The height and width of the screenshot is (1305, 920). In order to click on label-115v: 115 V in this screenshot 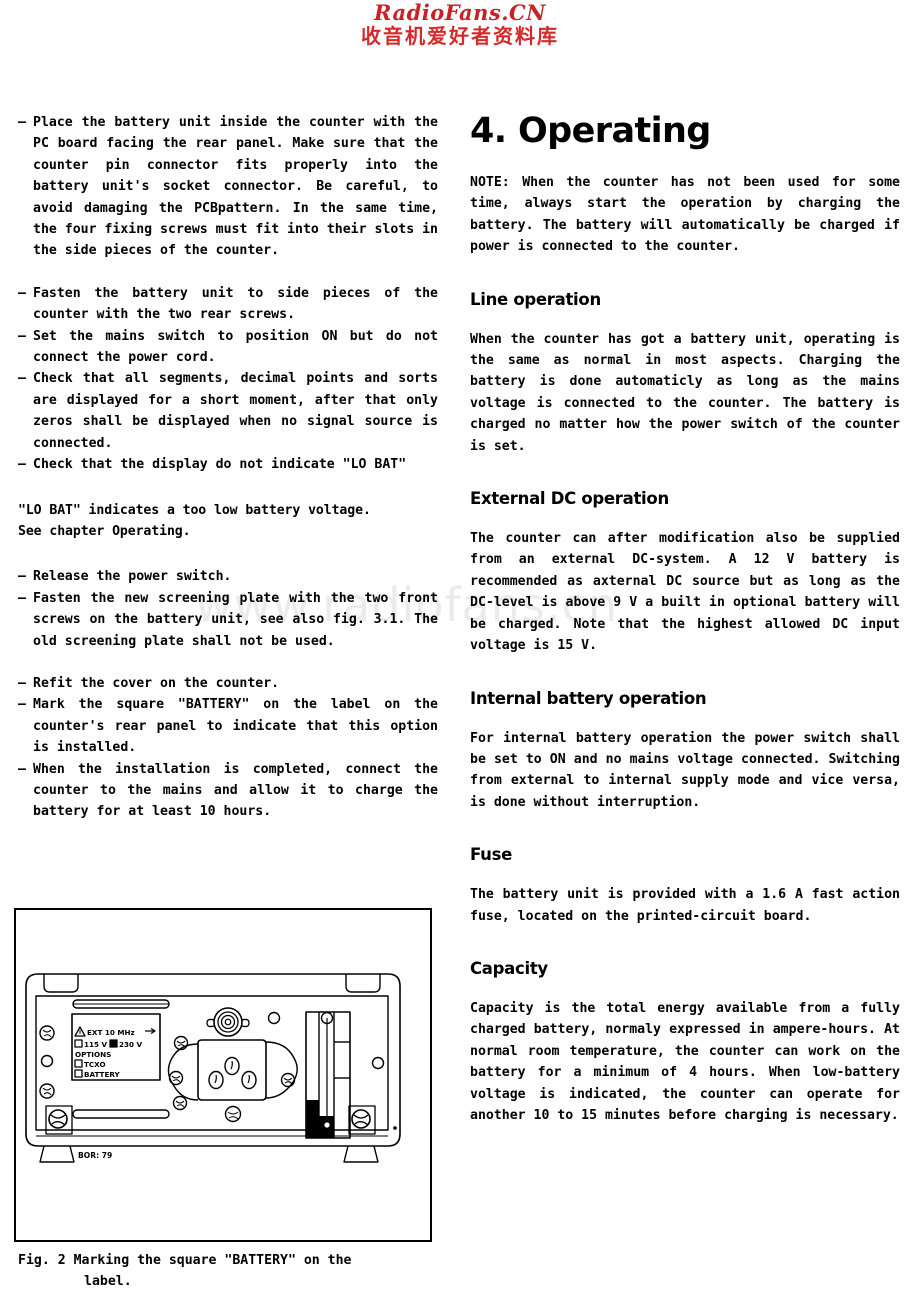, I will do `click(96, 1044)`.